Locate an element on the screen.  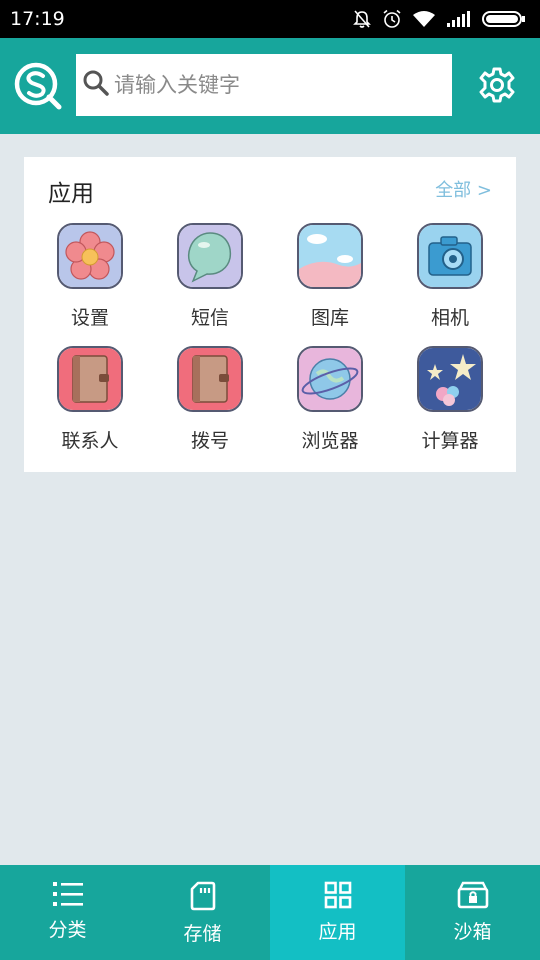
app-browser: 浏览器 is located at coordinates (330, 399).